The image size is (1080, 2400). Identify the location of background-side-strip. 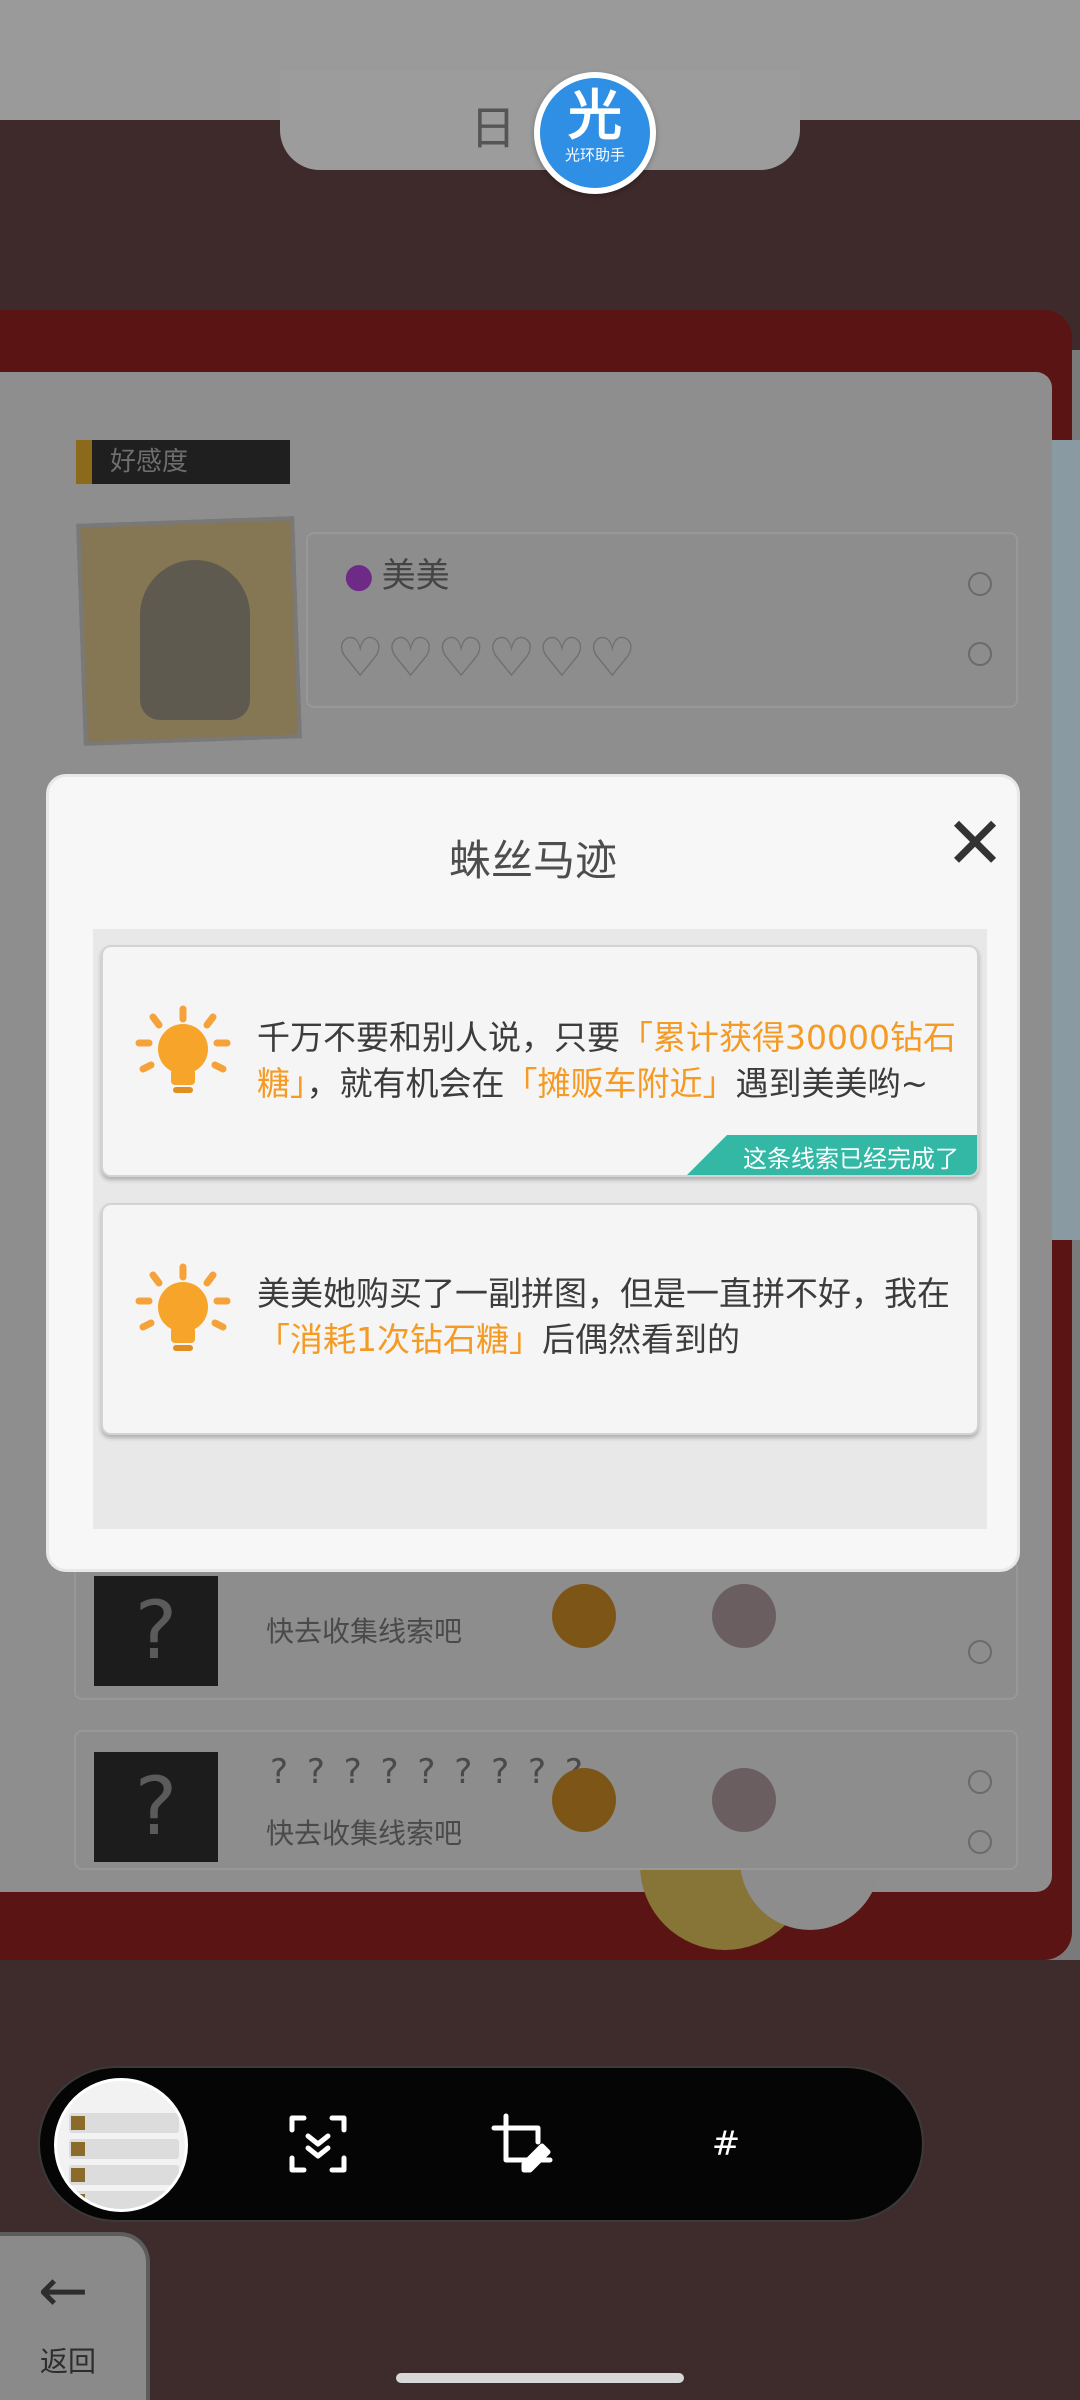
(1066, 840).